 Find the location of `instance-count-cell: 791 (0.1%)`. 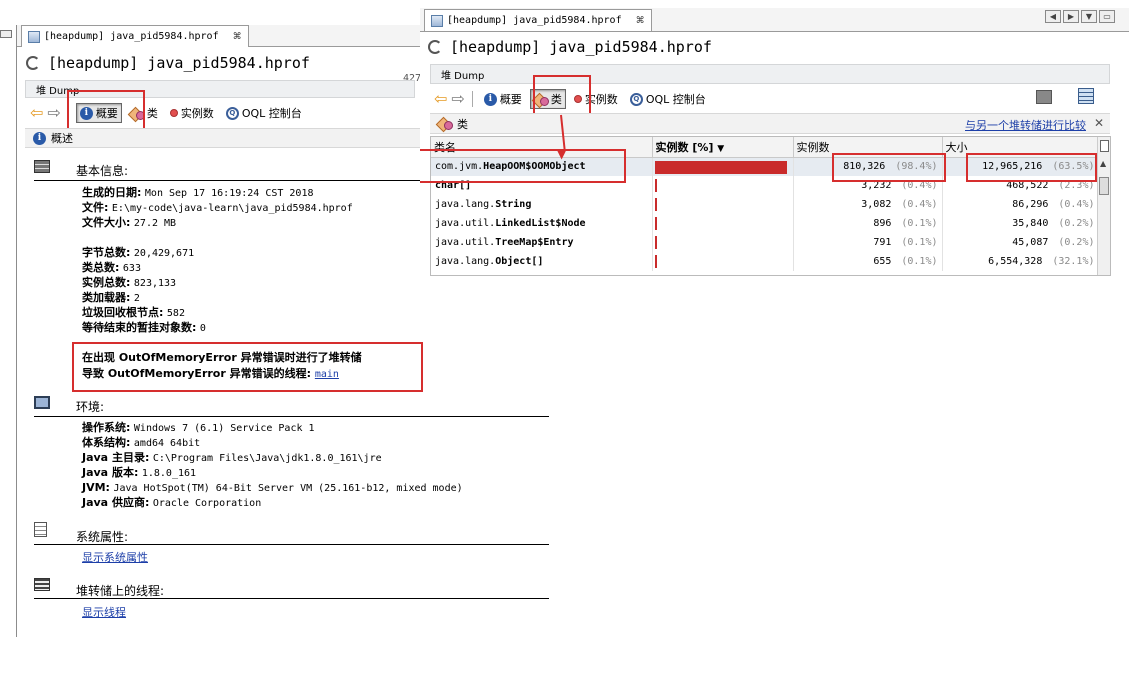

instance-count-cell: 791 (0.1%) is located at coordinates (868, 242).